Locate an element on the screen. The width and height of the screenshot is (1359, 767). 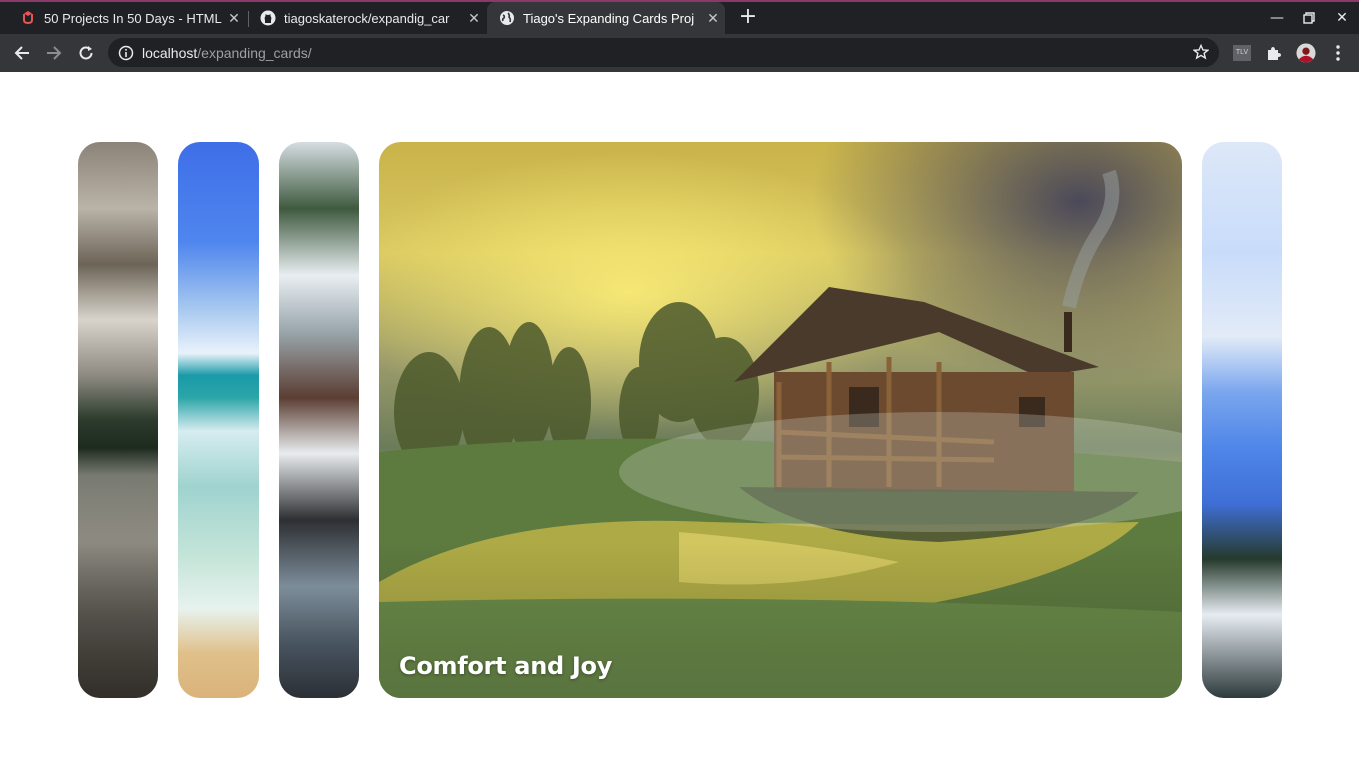
card-panel-snow-mountain is located at coordinates (1242, 420).